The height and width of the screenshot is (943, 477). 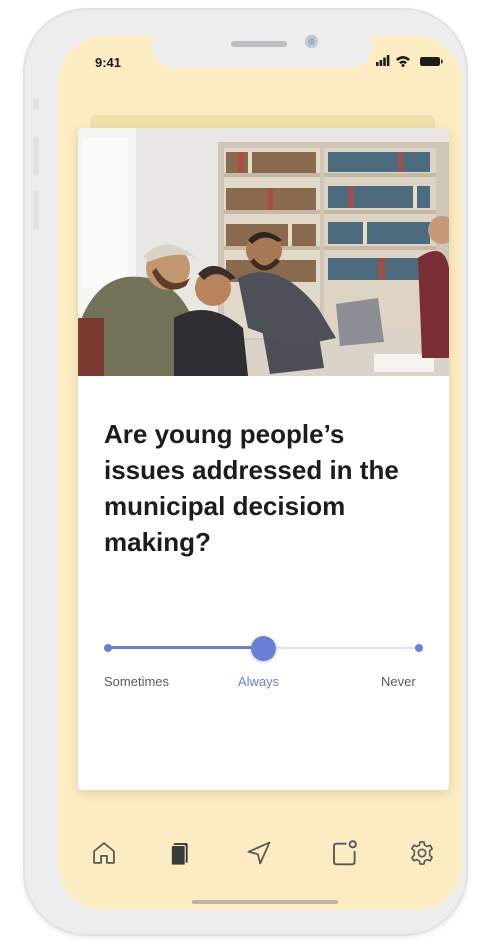 I want to click on signal-icon, so click(x=383, y=60).